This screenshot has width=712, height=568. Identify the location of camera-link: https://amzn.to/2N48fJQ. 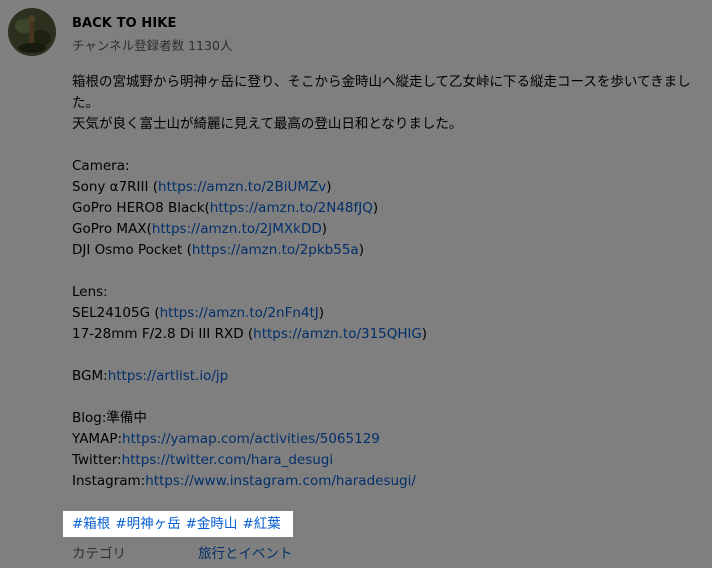
(291, 208).